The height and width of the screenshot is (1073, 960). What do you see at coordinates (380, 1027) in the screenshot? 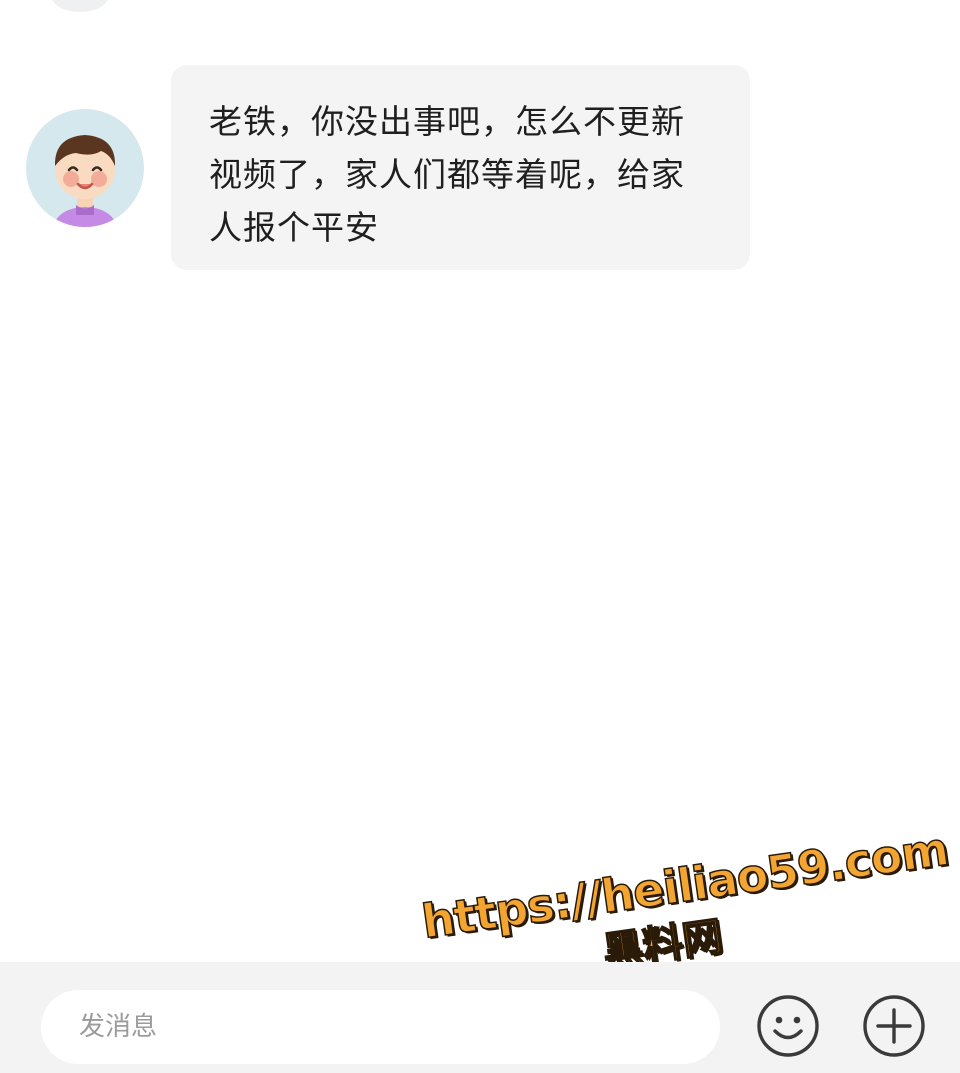
I see `message-input` at bounding box center [380, 1027].